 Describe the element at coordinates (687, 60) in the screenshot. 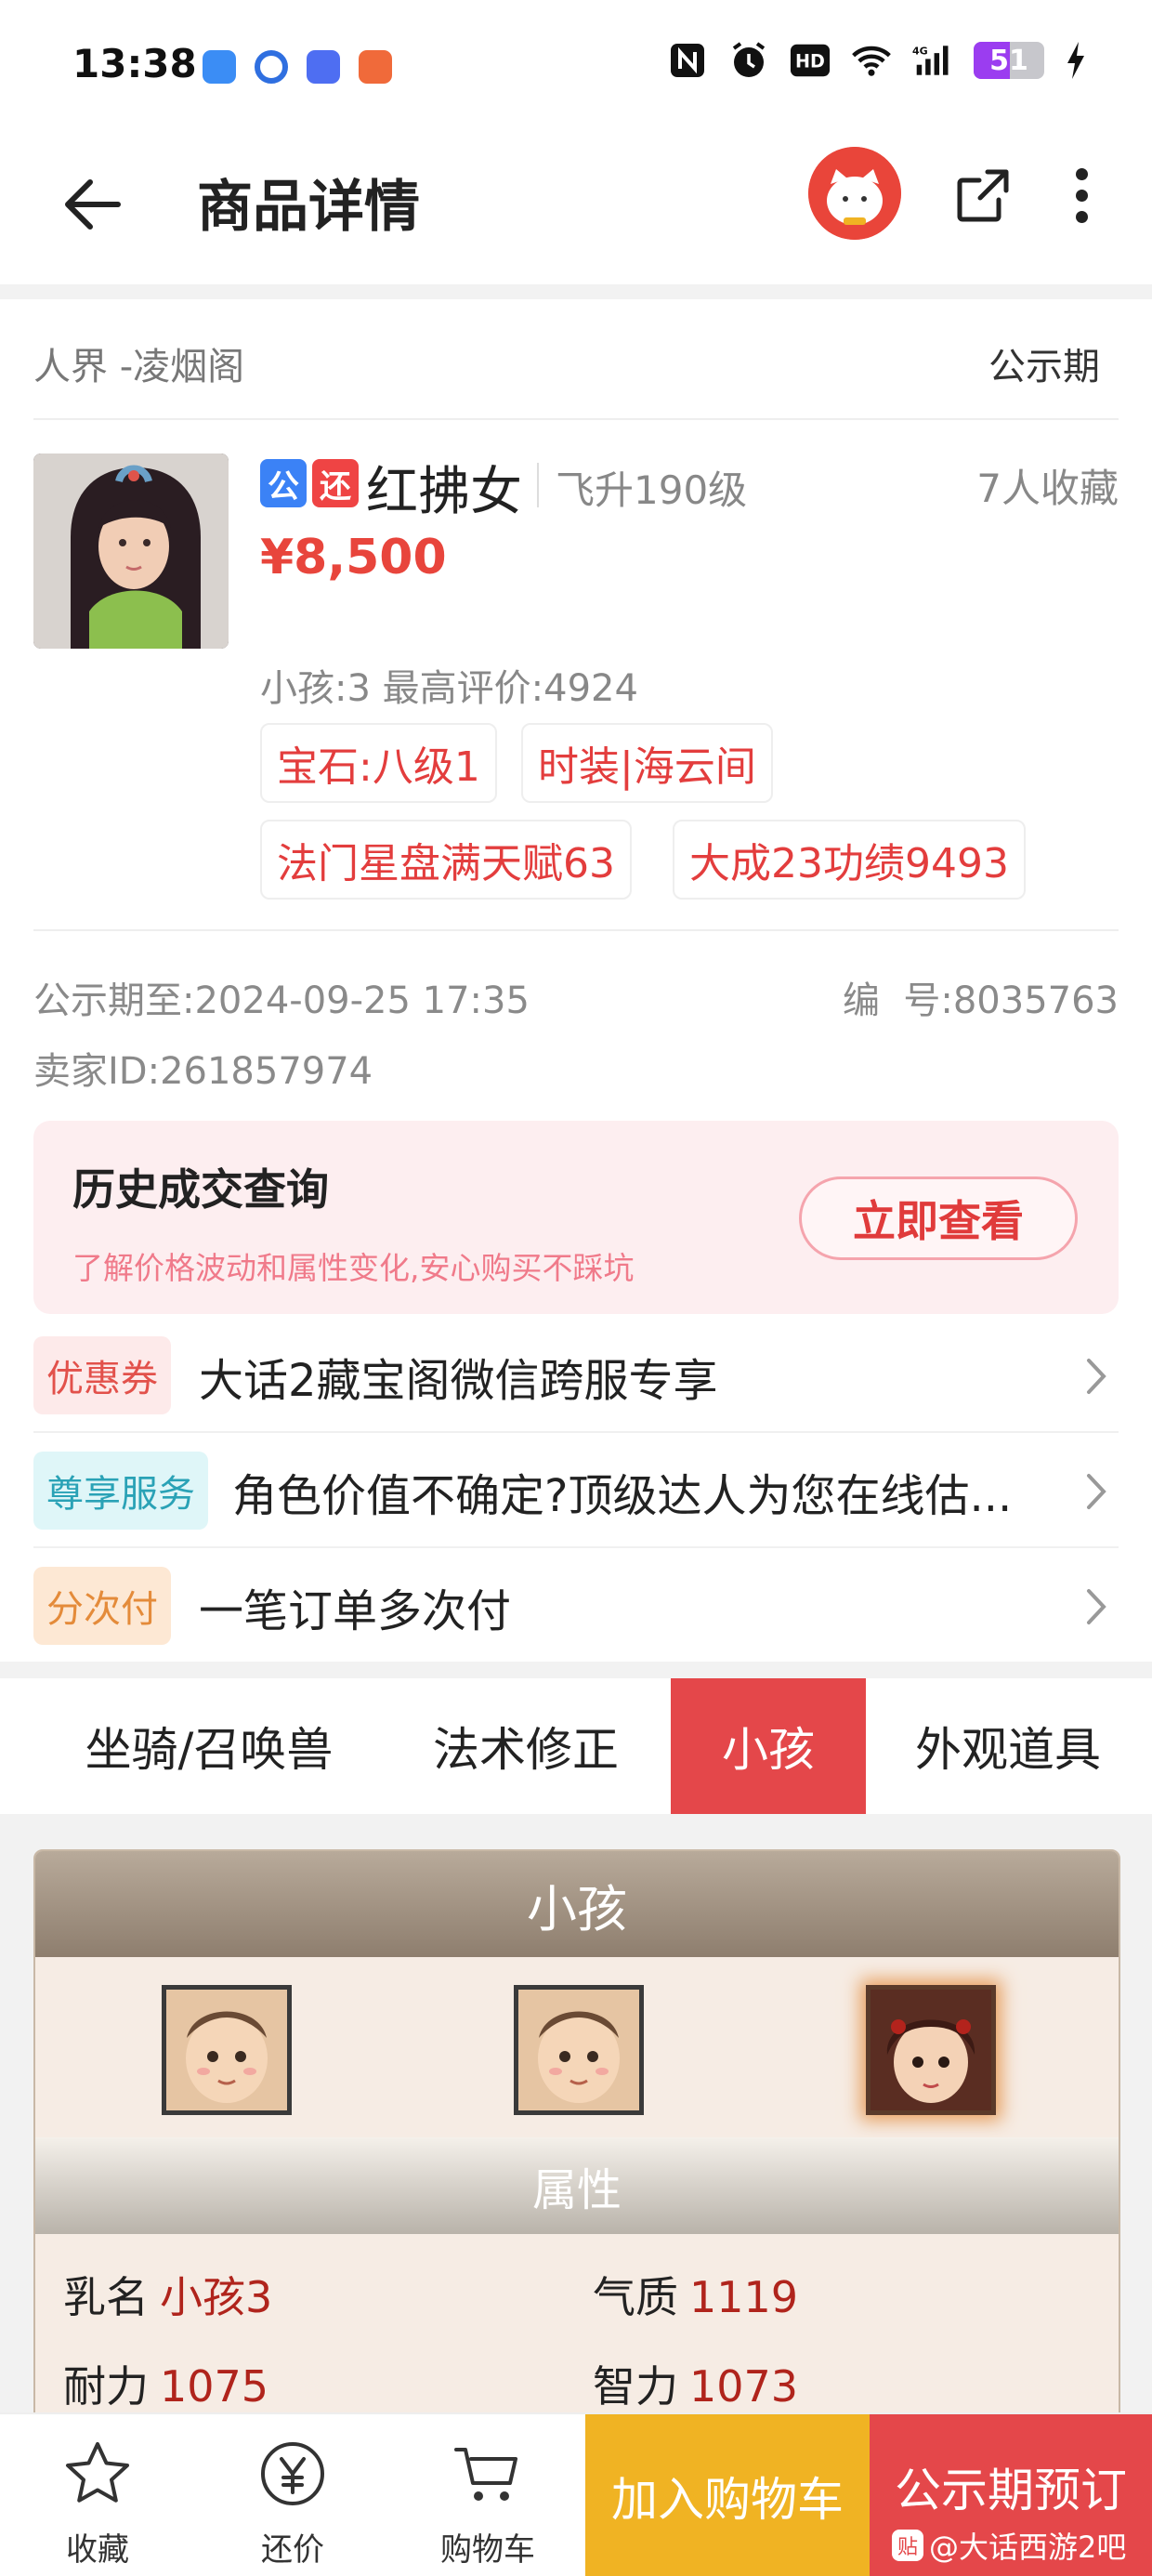

I see `nfc-icon` at that location.